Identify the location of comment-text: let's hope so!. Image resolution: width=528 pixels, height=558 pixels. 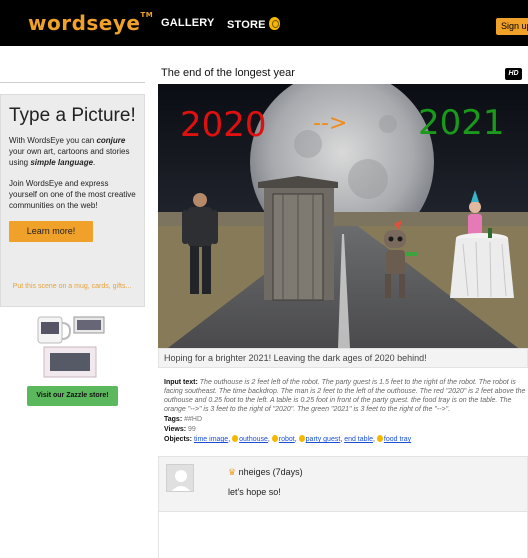
(254, 492).